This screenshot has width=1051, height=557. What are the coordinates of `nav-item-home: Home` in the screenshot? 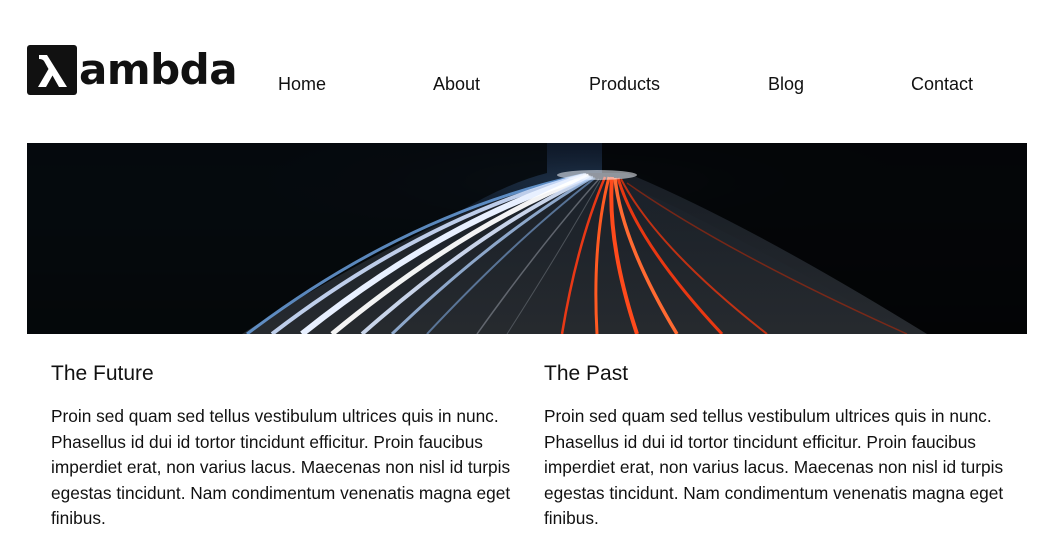 It's located at (302, 84).